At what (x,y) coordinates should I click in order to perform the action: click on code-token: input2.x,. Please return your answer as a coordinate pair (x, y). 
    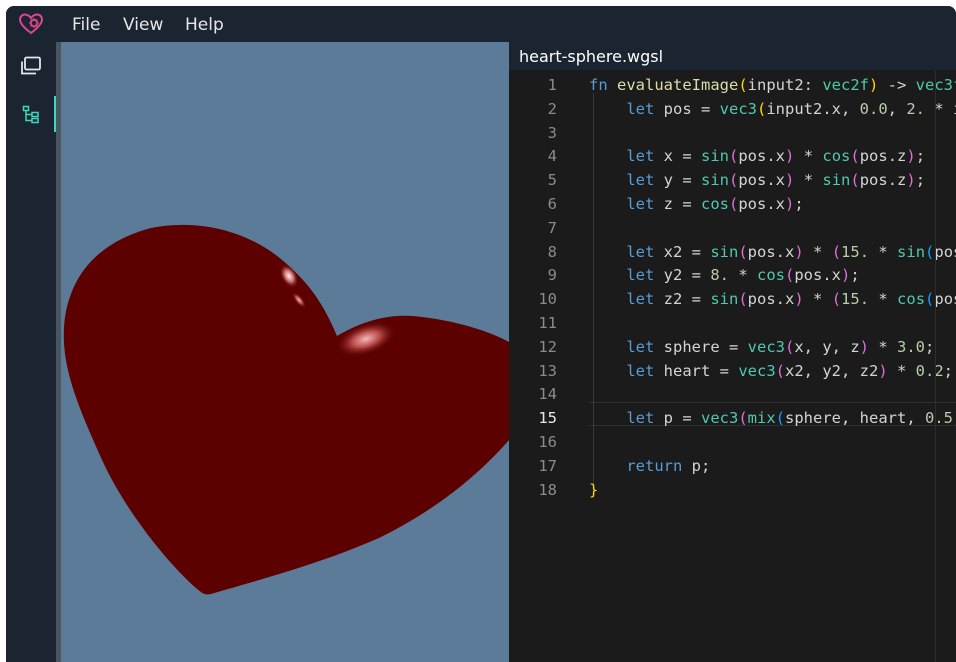
    Looking at the image, I should click on (813, 108).